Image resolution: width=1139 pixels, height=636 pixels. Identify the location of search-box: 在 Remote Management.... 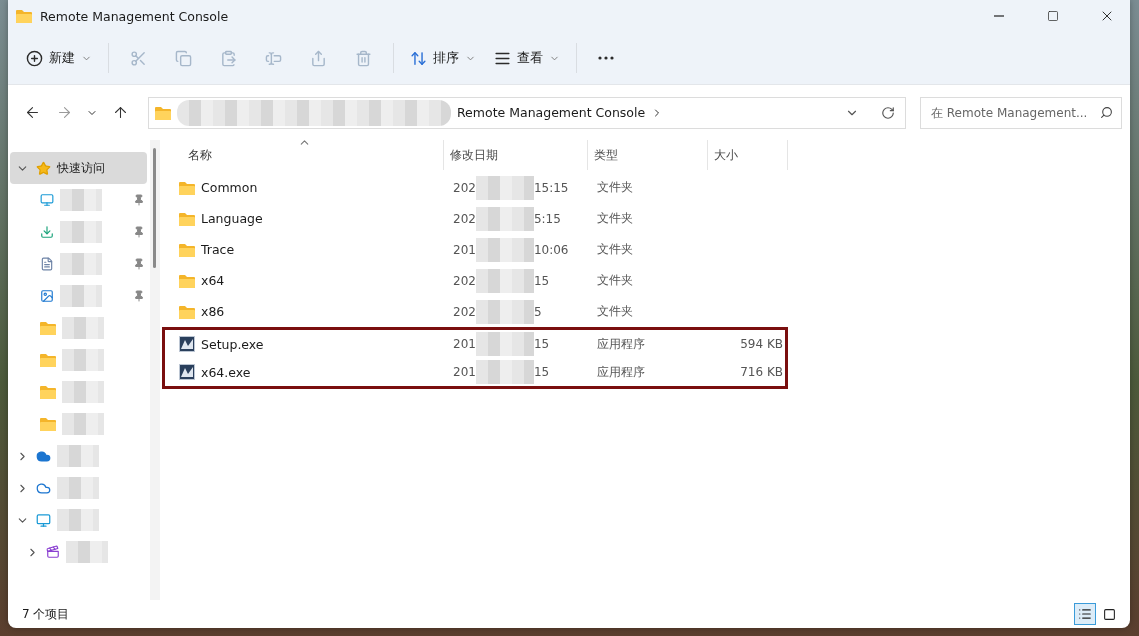
(1021, 112).